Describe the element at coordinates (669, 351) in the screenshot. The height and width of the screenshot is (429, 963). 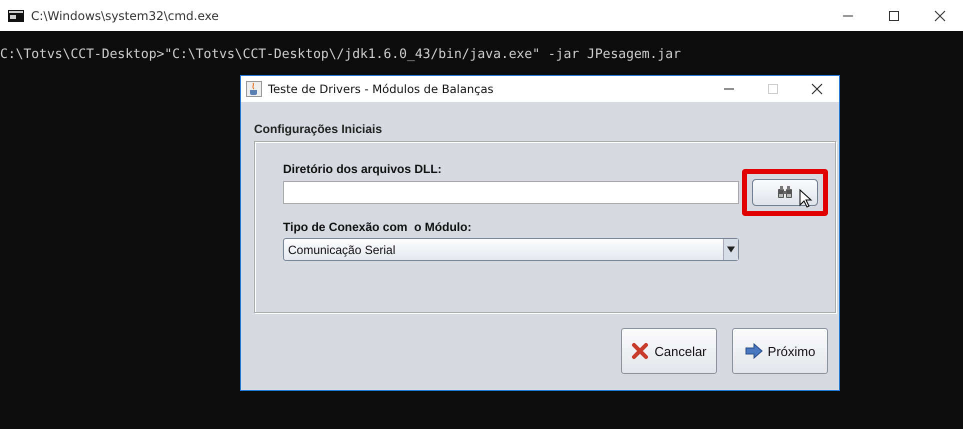
I see `cancel-button: Cancelar` at that location.